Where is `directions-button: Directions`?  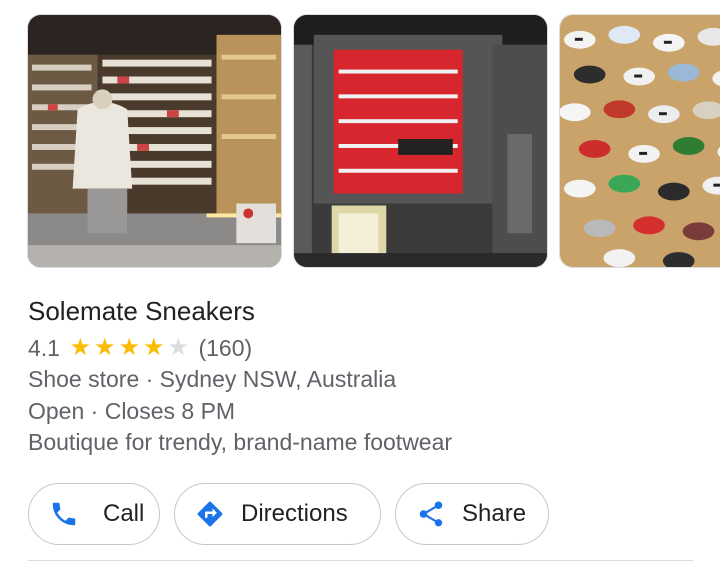
directions-button: Directions is located at coordinates (277, 514).